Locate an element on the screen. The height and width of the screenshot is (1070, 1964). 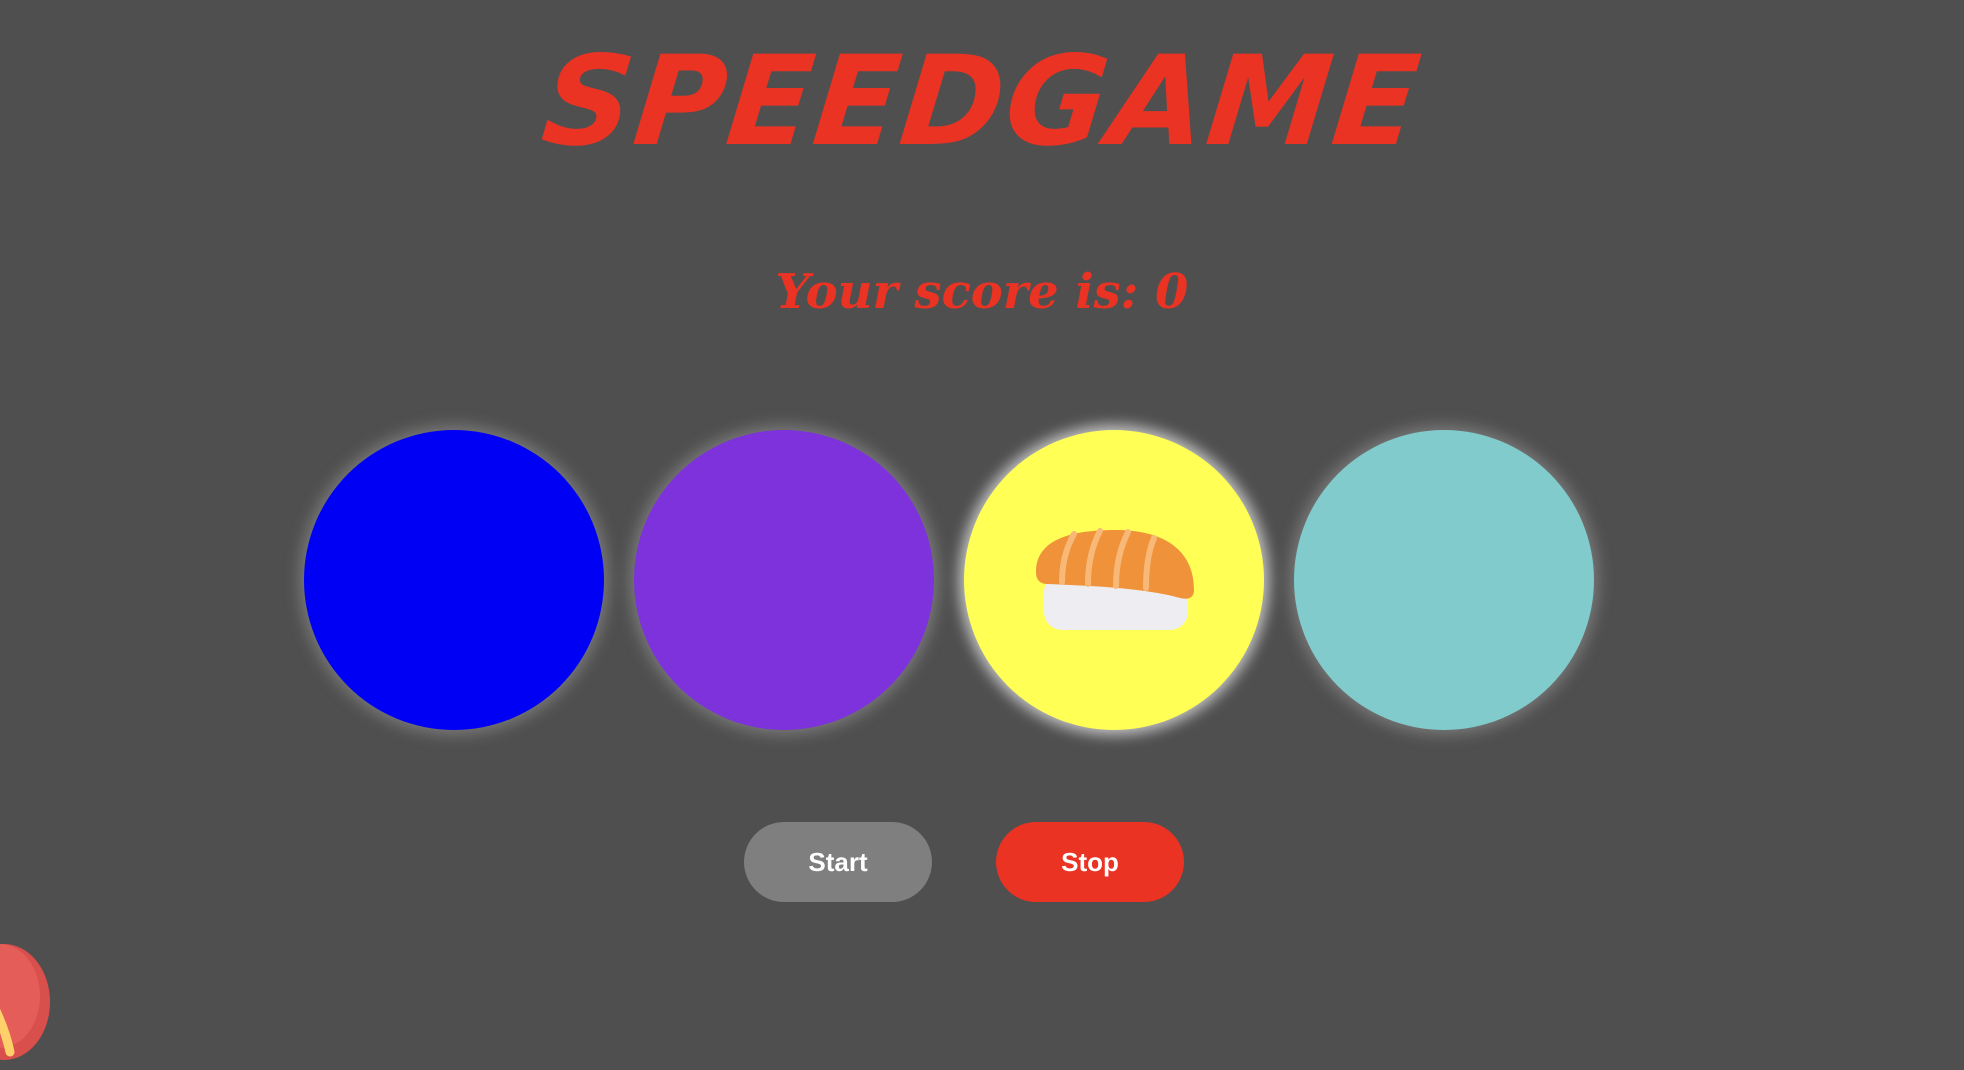
stop-button: Stop is located at coordinates (1090, 862).